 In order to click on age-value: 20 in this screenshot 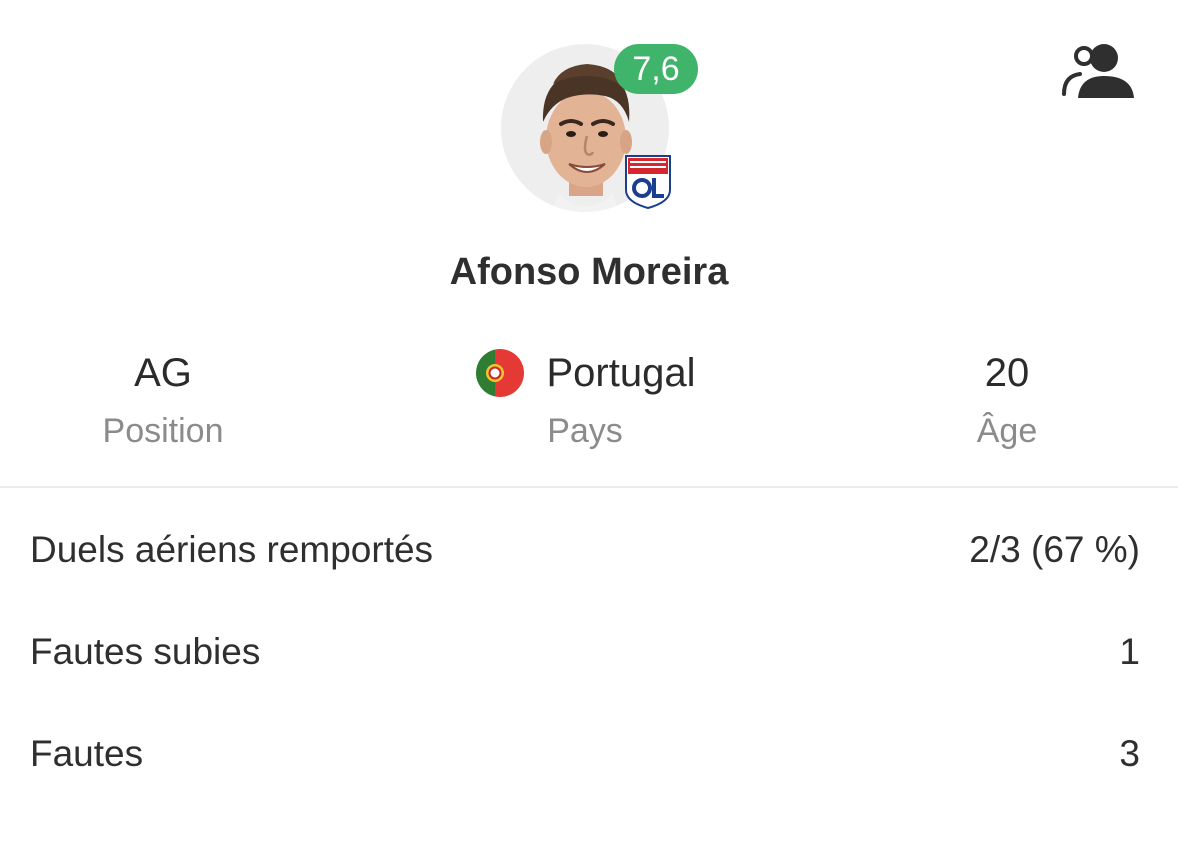, I will do `click(1007, 373)`.